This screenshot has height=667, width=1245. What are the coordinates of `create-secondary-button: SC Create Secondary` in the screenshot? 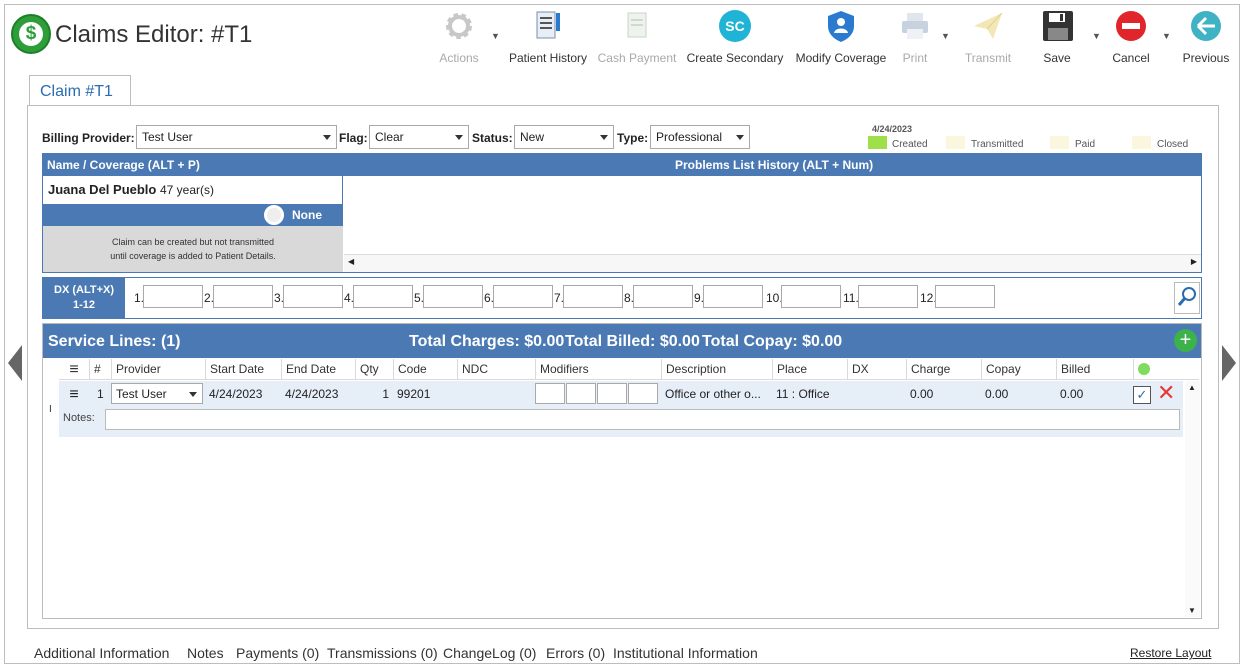 It's located at (735, 38).